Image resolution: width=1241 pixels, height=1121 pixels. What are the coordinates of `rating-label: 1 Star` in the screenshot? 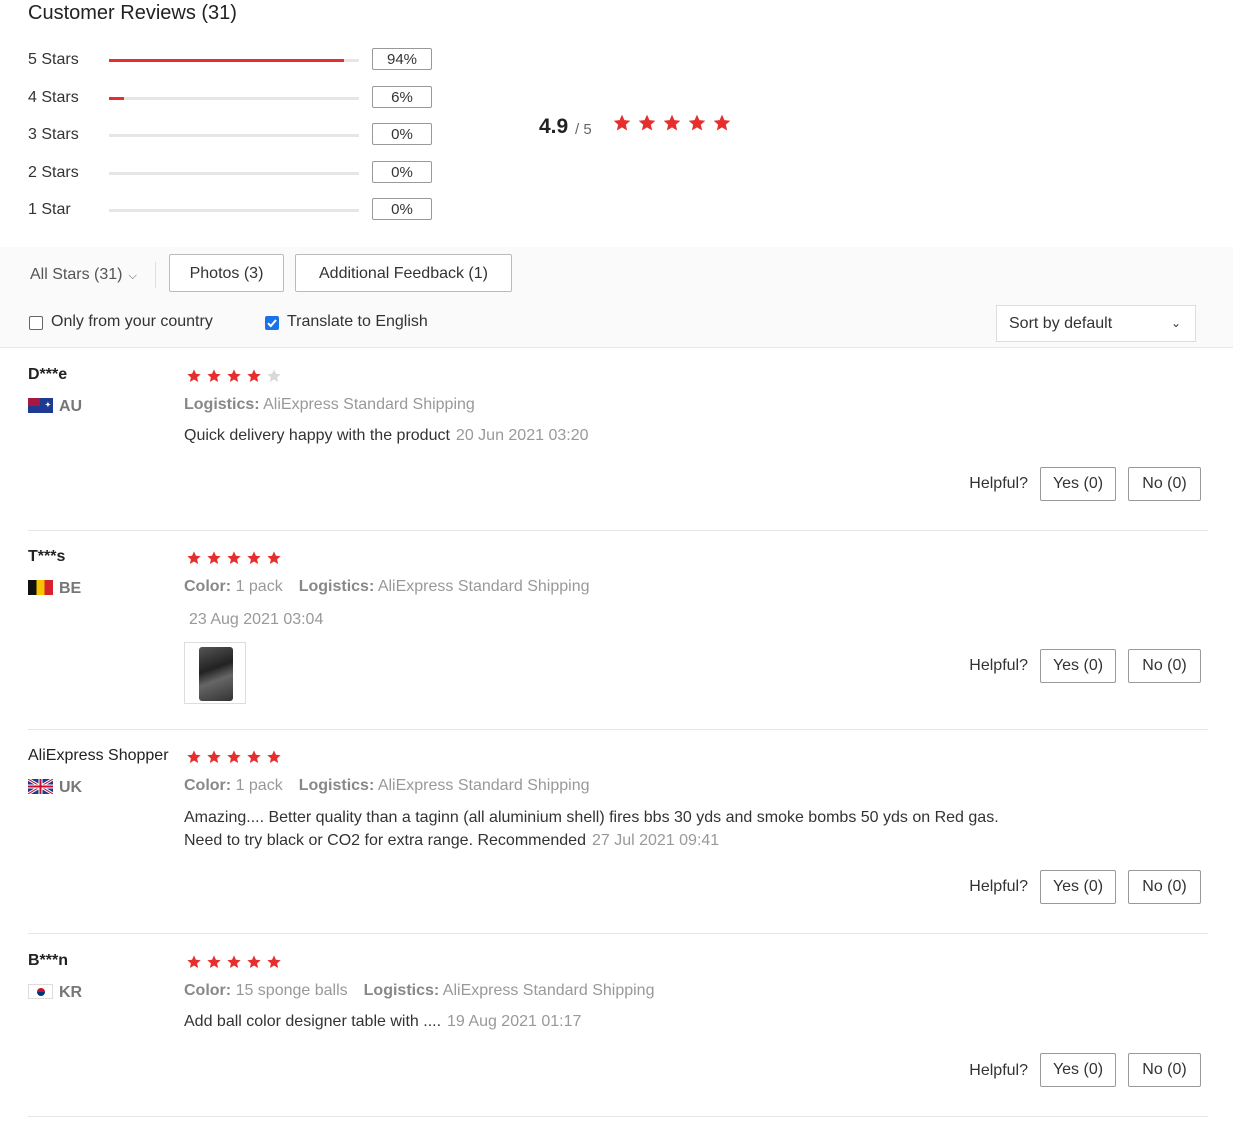 It's located at (49, 209).